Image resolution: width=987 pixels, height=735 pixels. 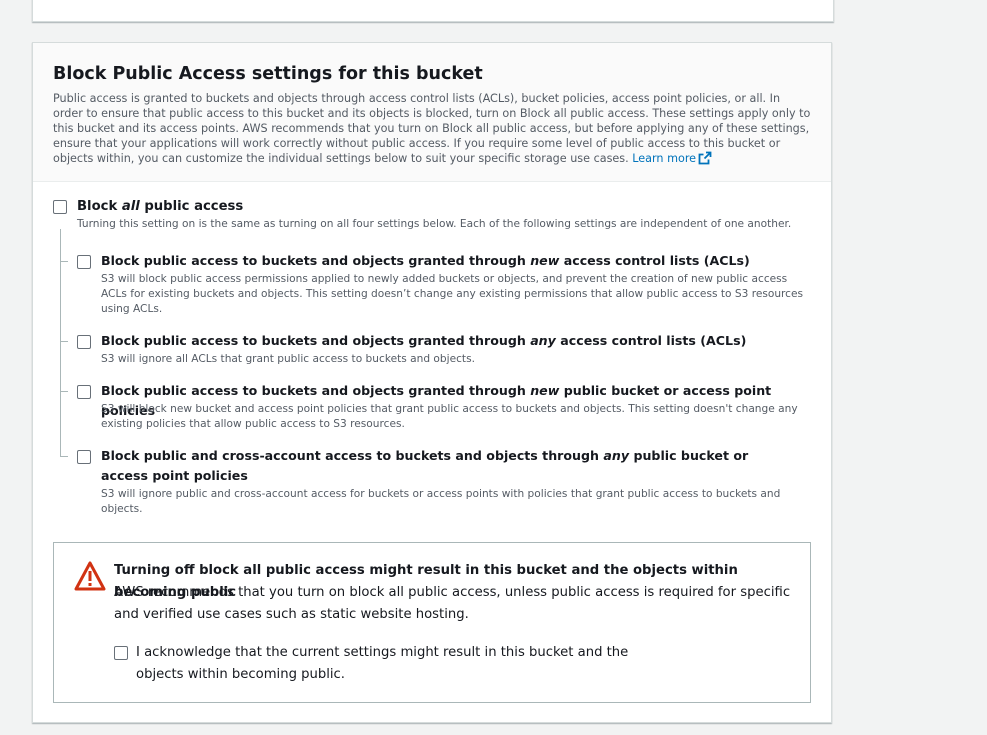 What do you see at coordinates (84, 342) in the screenshot?
I see `block-any-acls-checkbox` at bounding box center [84, 342].